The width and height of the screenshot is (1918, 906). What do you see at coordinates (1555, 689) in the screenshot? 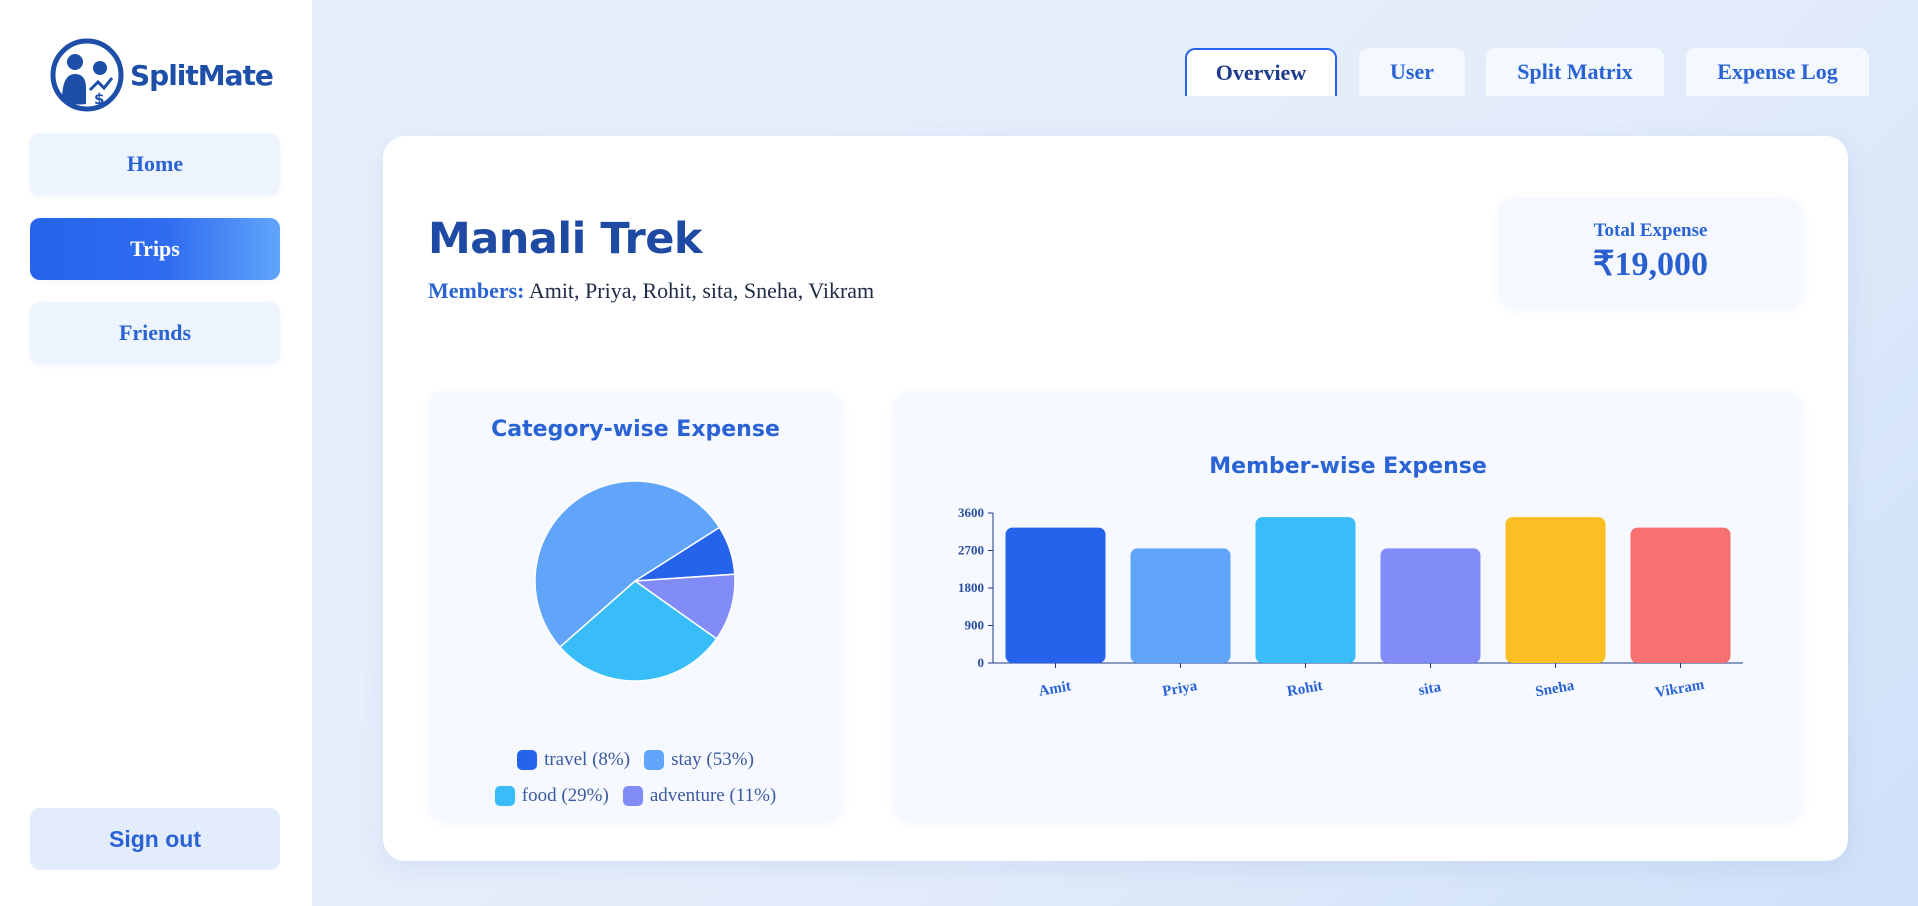
I see `x-tick-label: Sneha` at bounding box center [1555, 689].